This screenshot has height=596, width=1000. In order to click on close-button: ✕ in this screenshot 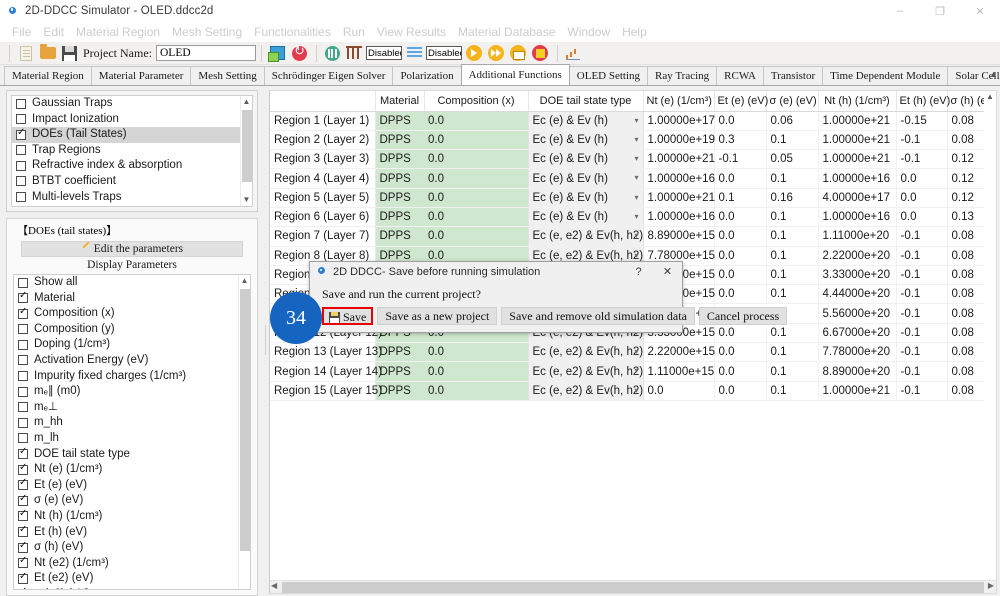, I will do `click(980, 11)`.